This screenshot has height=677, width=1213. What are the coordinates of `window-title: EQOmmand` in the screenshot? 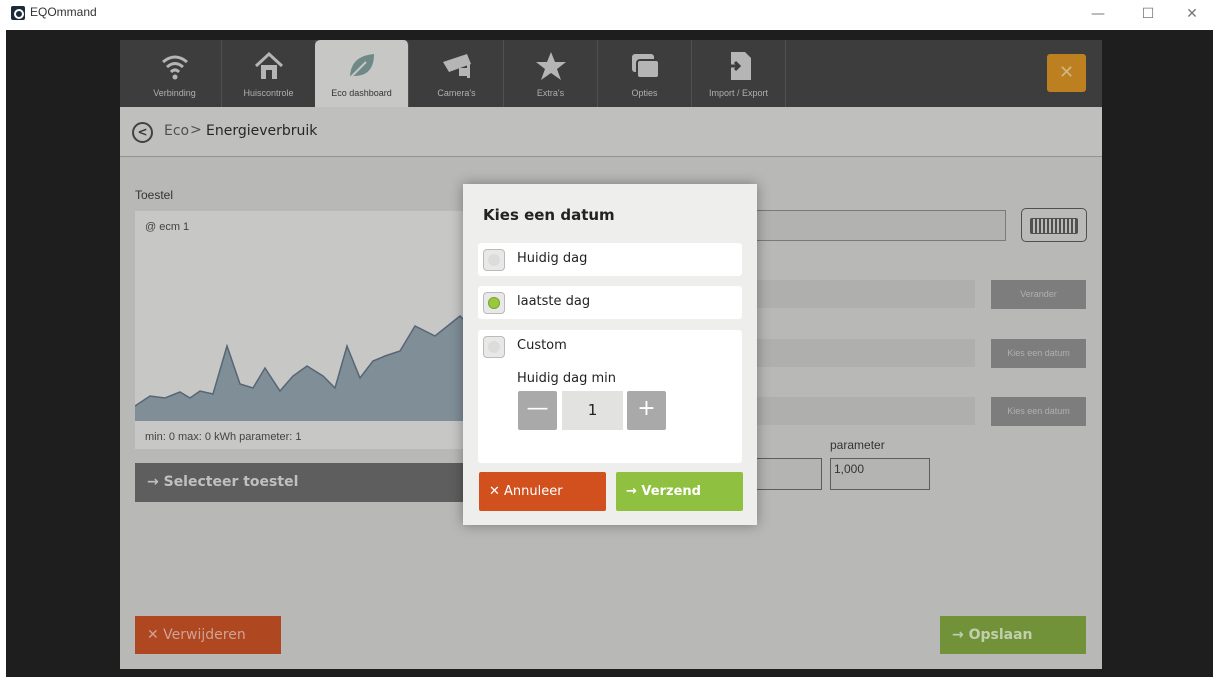 It's located at (63, 12).